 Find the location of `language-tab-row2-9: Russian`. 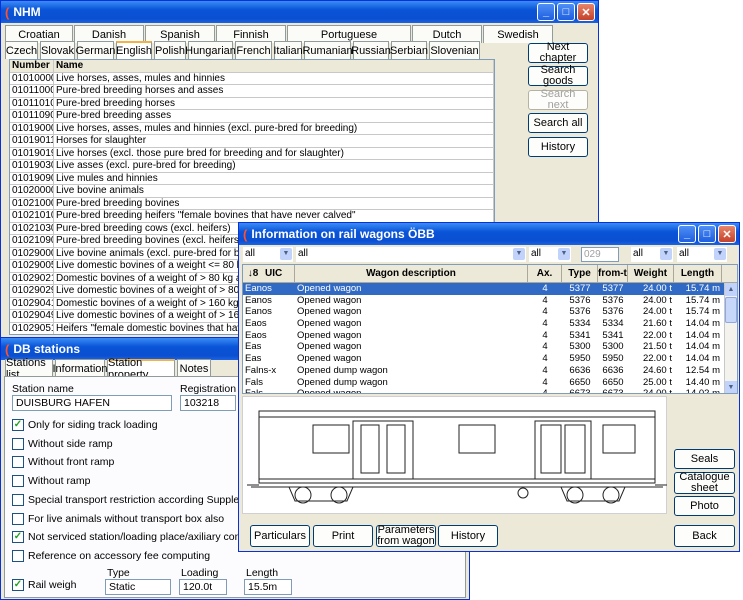

language-tab-row2-9: Russian is located at coordinates (371, 50).